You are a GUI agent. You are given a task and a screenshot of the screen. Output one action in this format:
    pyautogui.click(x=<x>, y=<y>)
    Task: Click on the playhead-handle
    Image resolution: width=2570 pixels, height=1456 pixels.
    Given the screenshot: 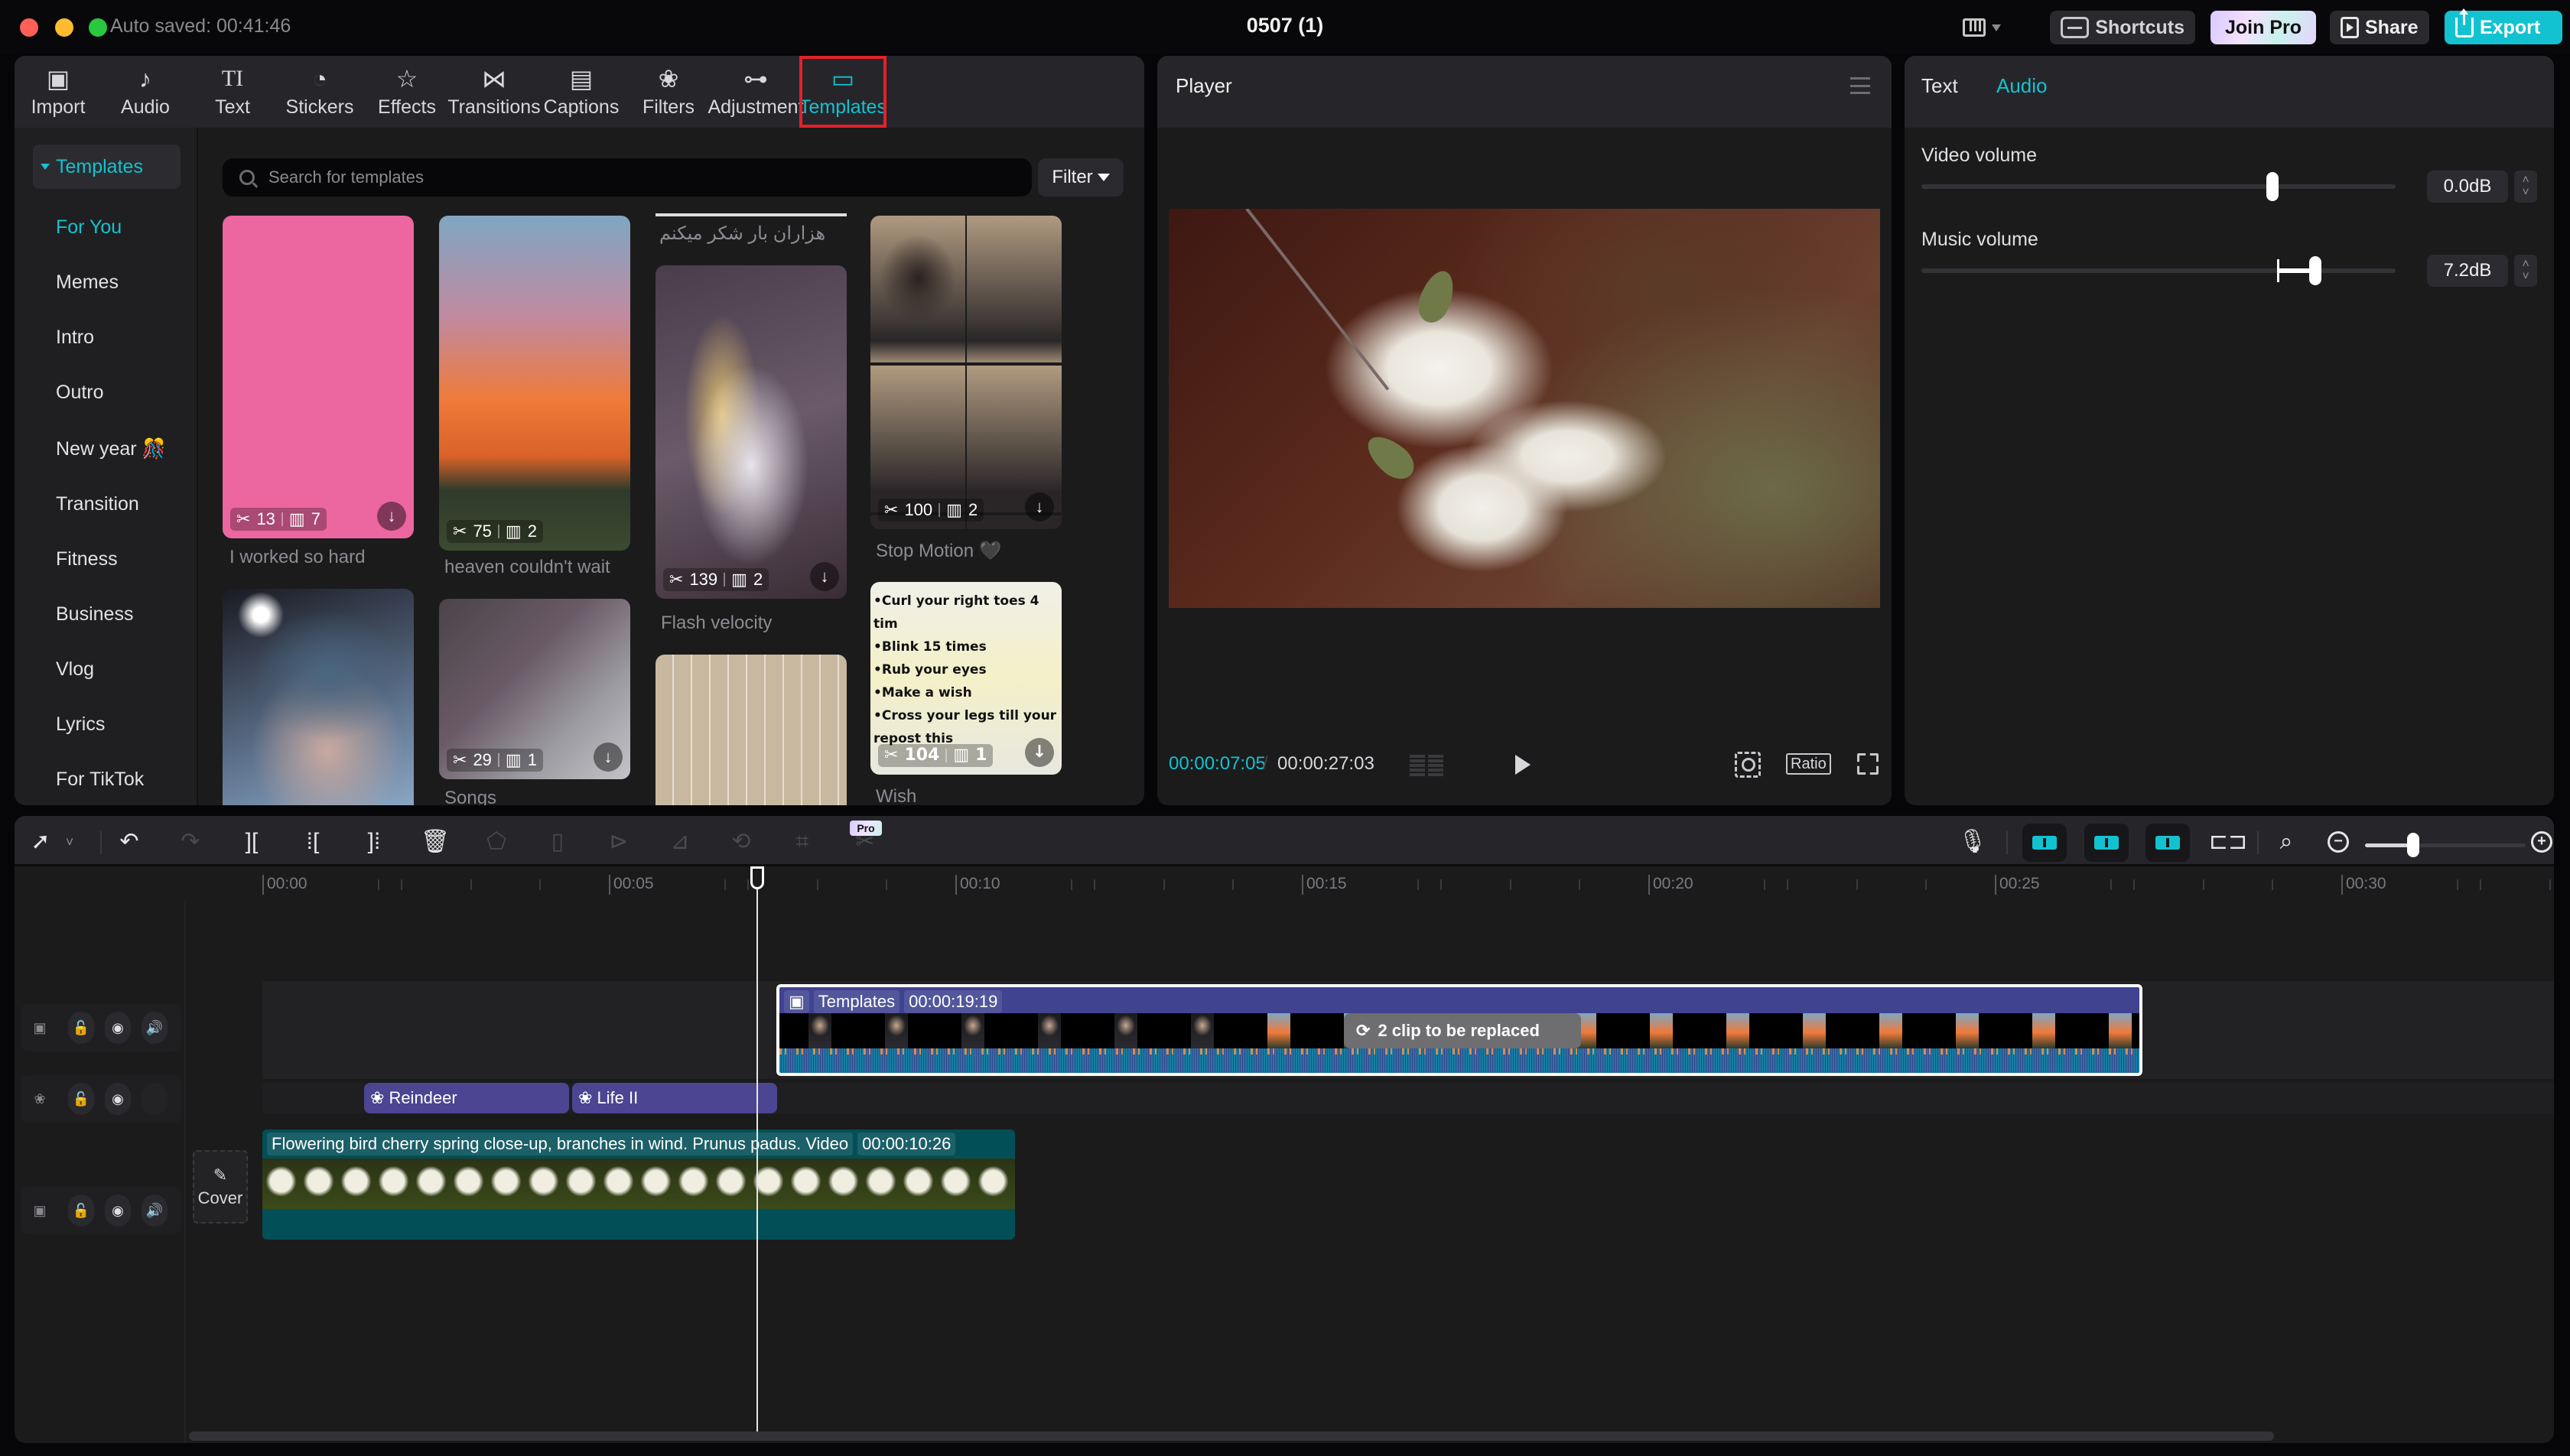 What is the action you would take?
    pyautogui.click(x=757, y=877)
    